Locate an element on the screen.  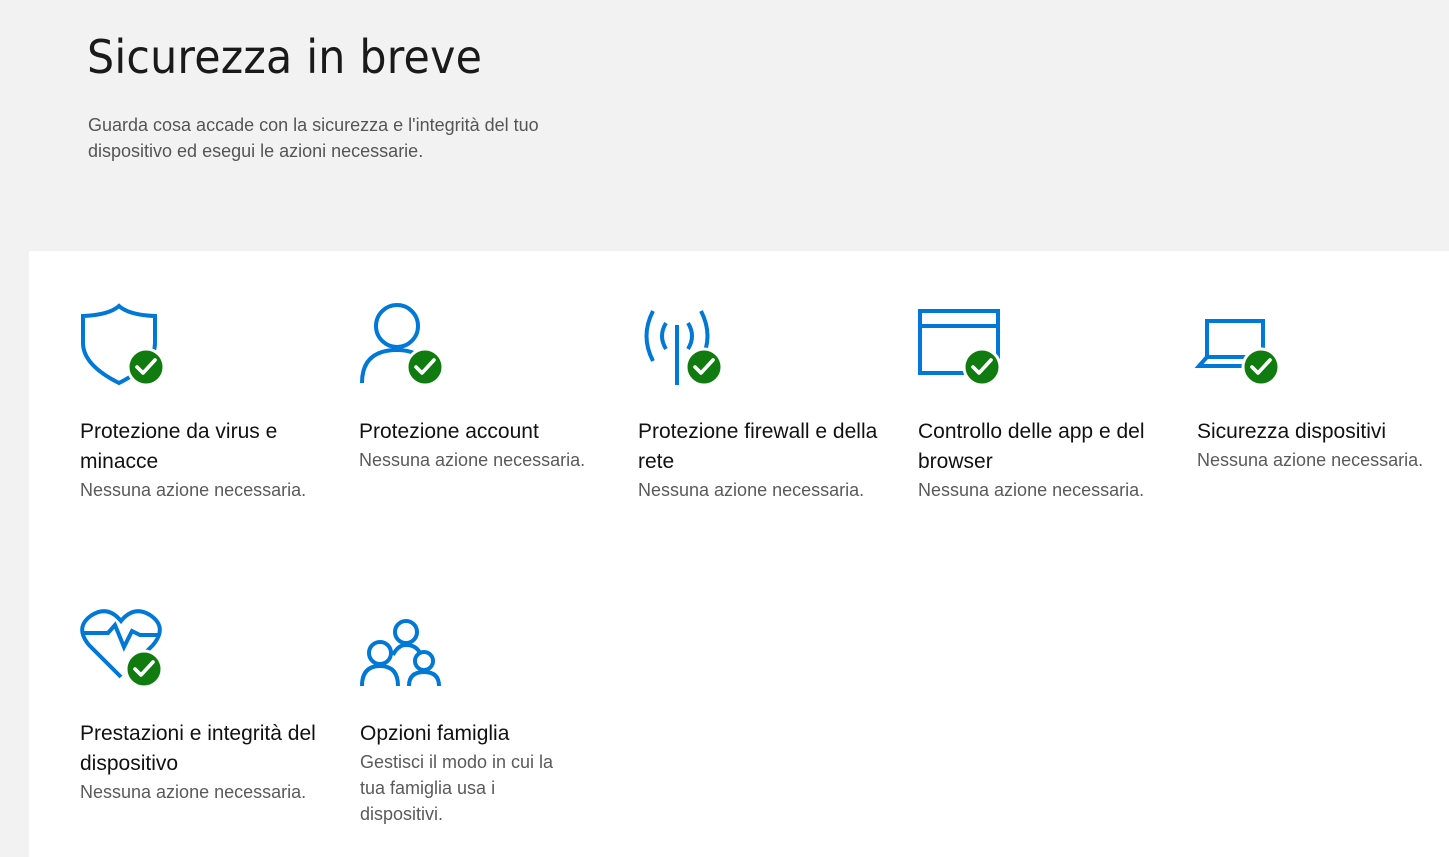
tile-title: Opzioni famiglia is located at coordinates (435, 733).